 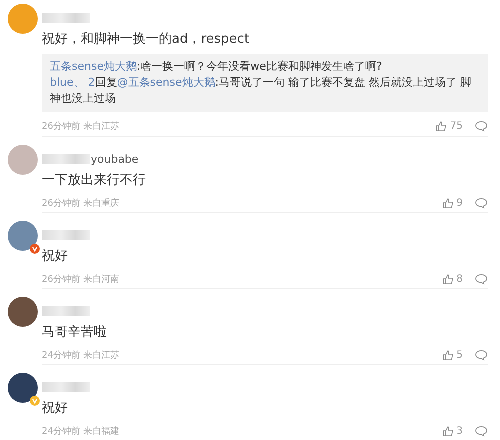 What do you see at coordinates (101, 432) in the screenshot?
I see `comment-location: 来自福建` at bounding box center [101, 432].